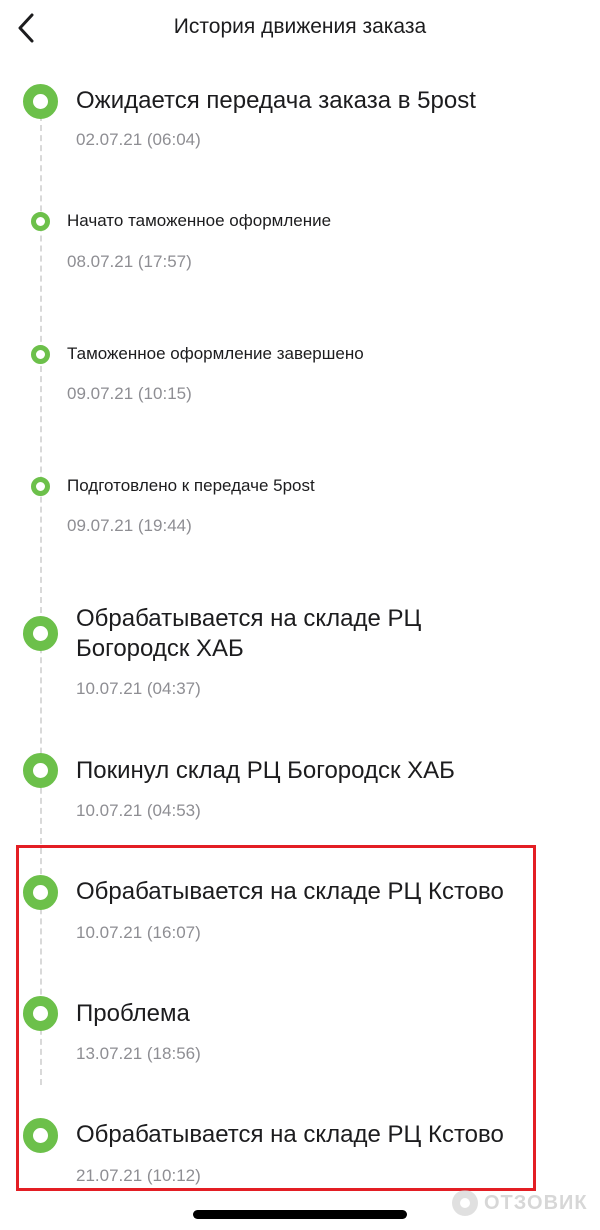  What do you see at coordinates (138, 139) in the screenshot?
I see `event-date: 02.07.21 (06:04)` at bounding box center [138, 139].